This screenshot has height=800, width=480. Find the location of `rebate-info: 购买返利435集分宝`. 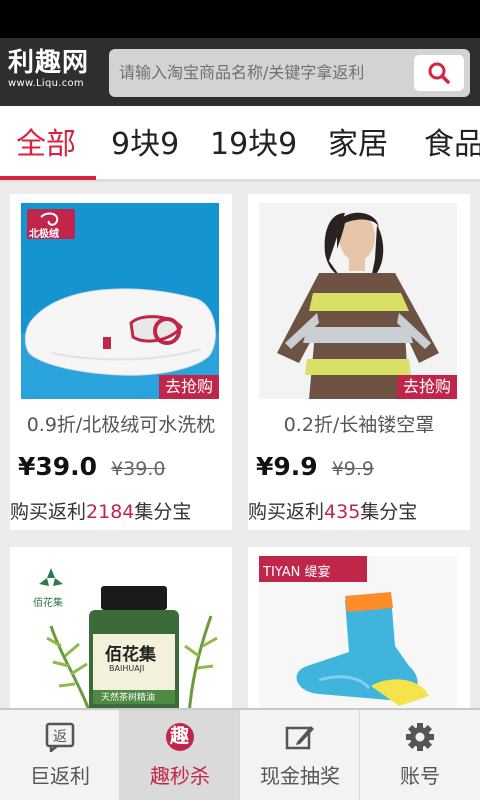

rebate-info: 购买返利435集分宝 is located at coordinates (332, 510).